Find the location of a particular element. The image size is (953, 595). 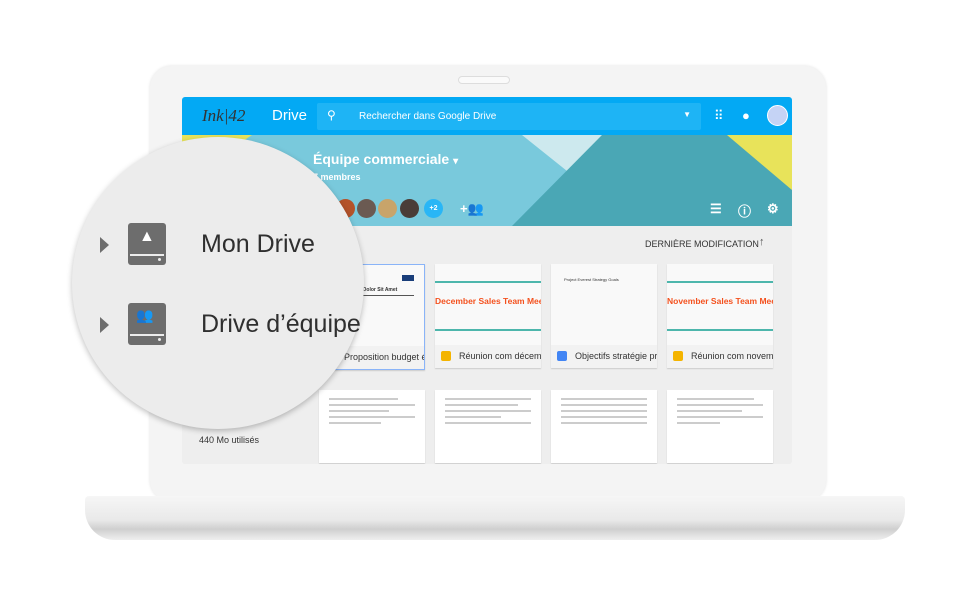

file-thumbnail: November Sales Team Meeting is located at coordinates (720, 304).